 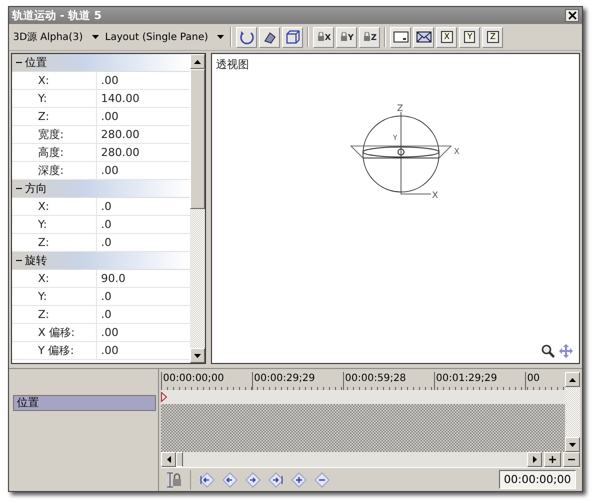 I want to click on group-label: 旋转, so click(x=36, y=260).